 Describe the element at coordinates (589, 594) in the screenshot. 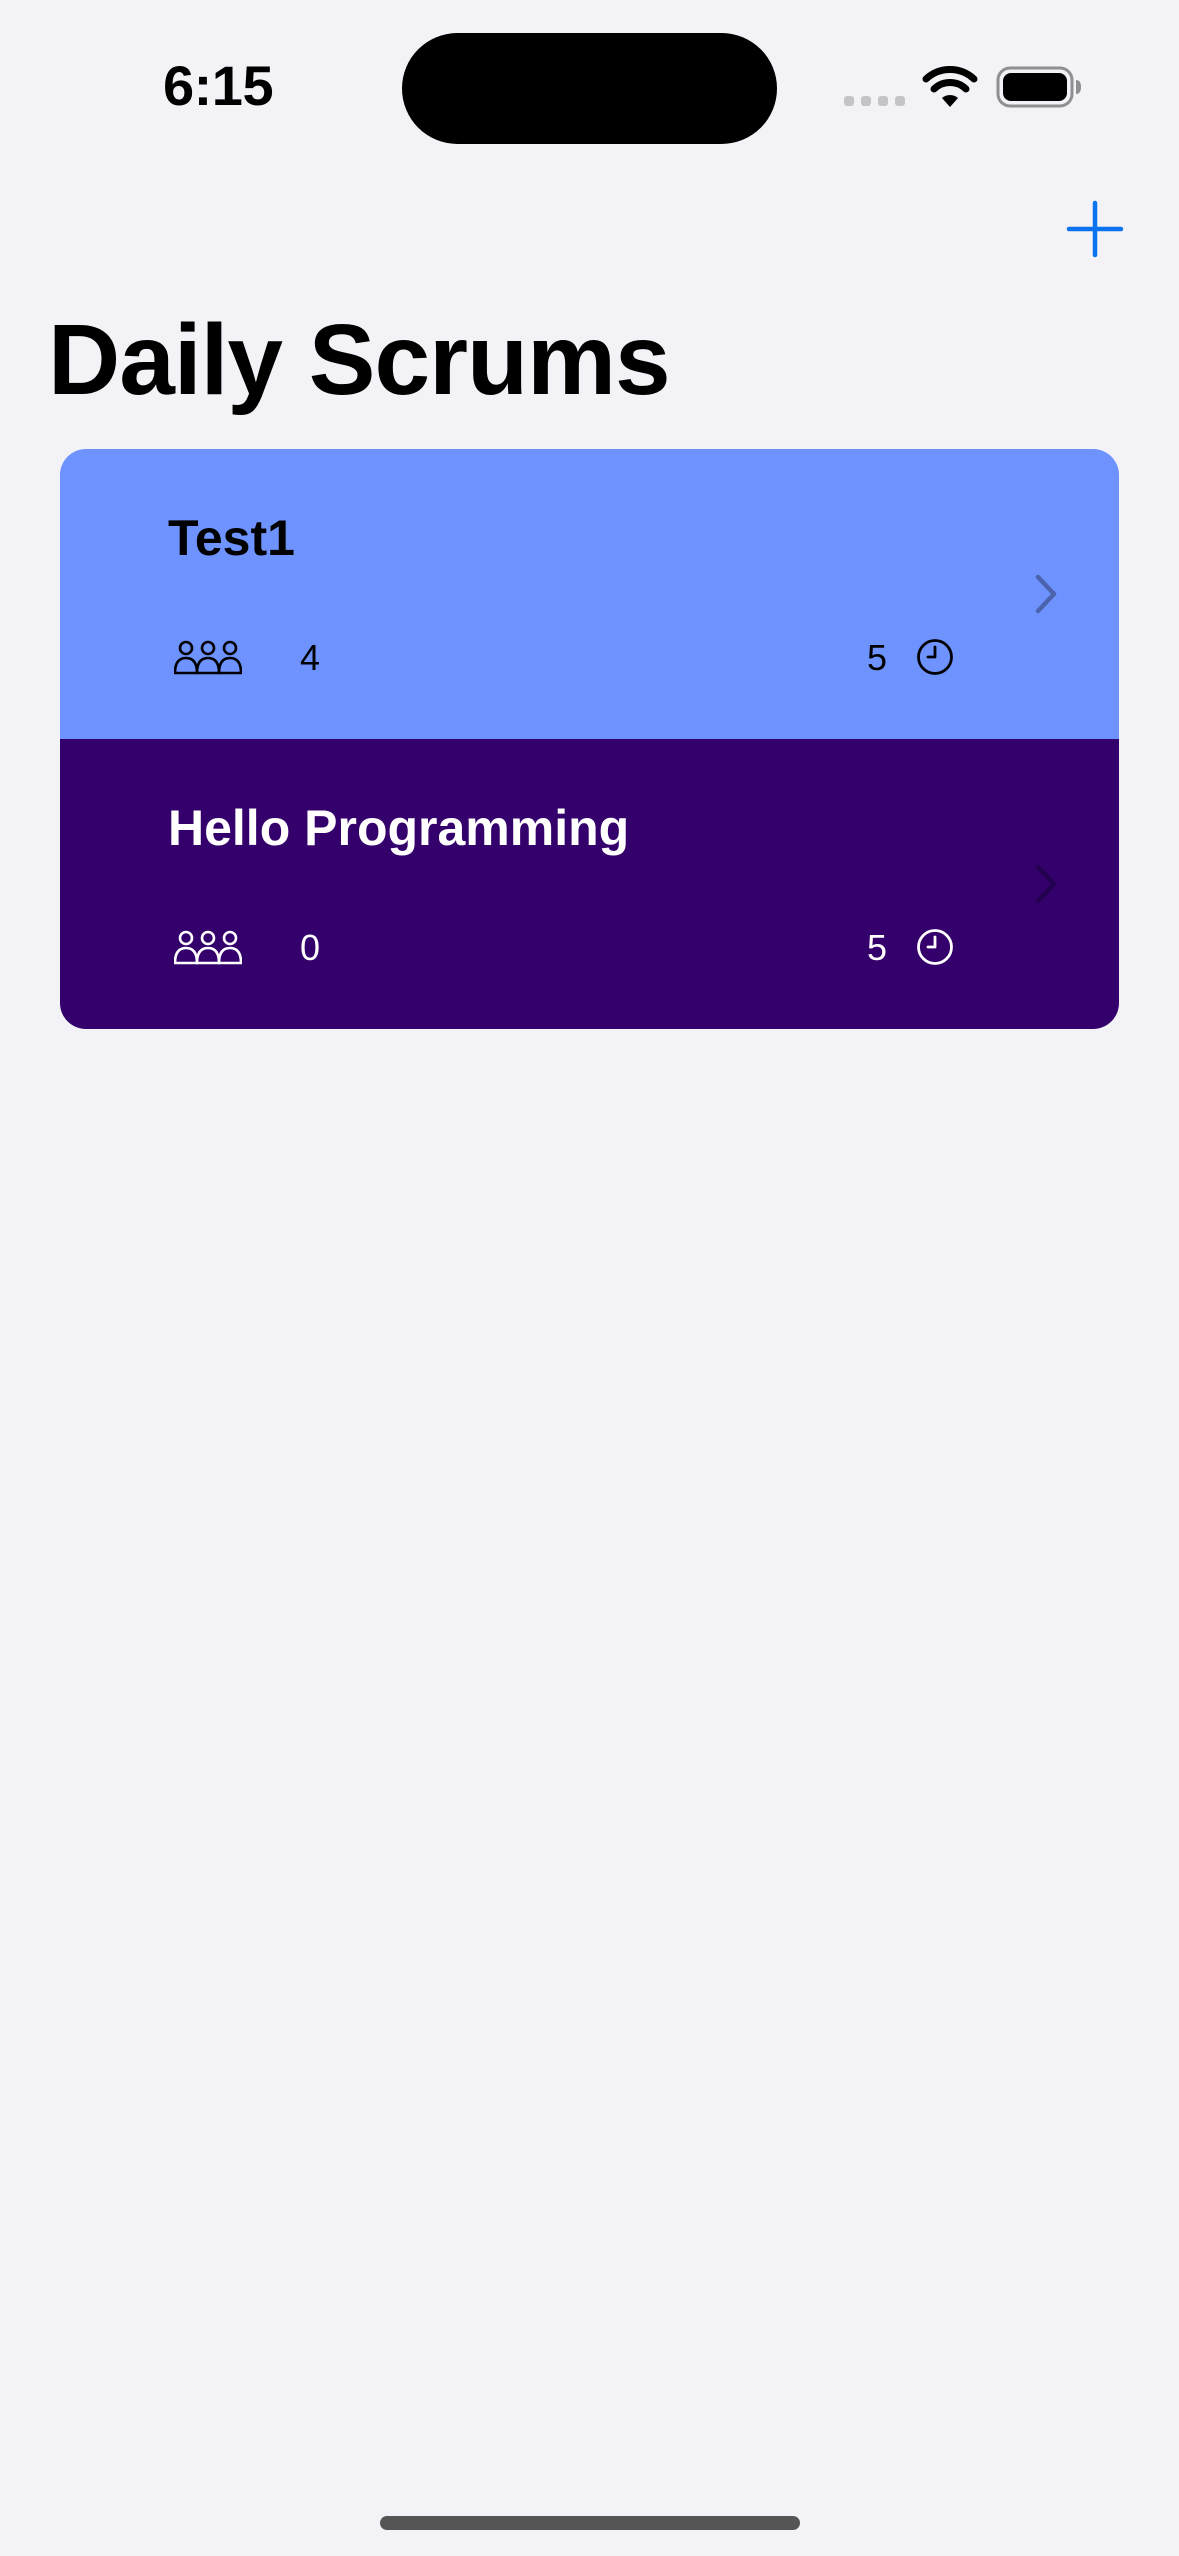

I see `scrum-row-test1: Test1 4 5` at that location.